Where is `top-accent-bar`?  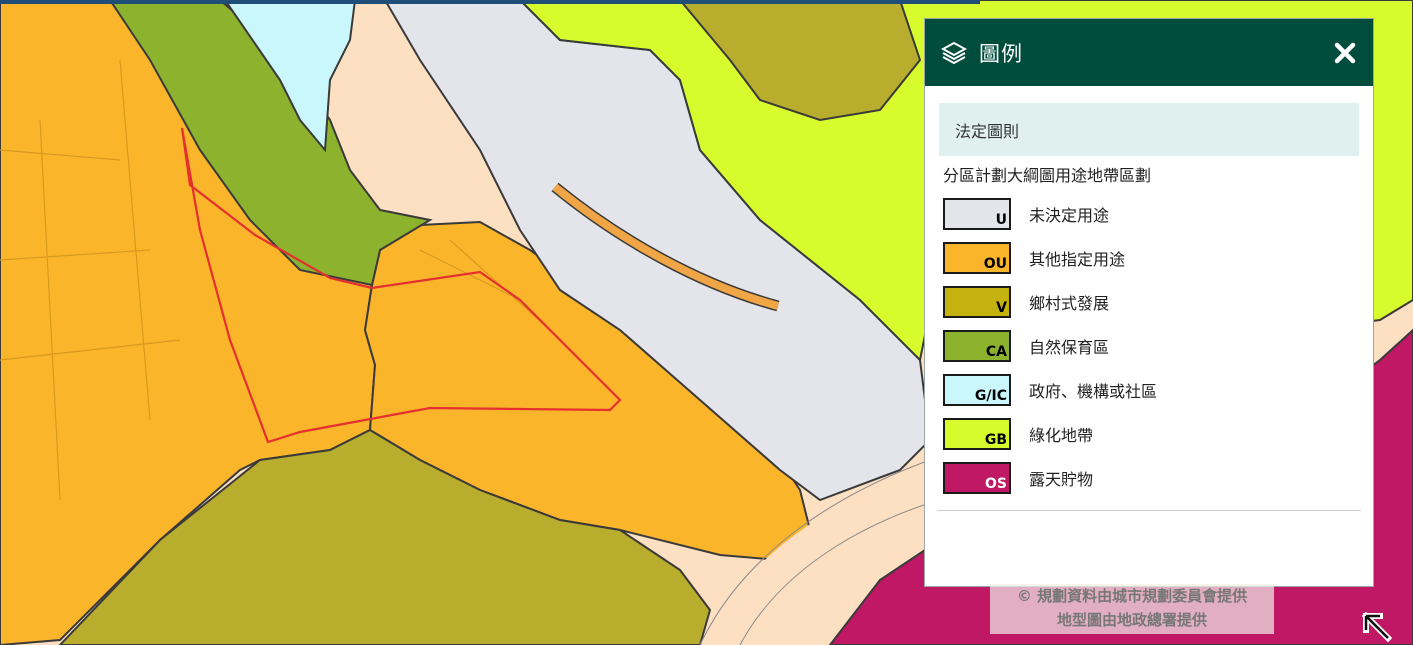
top-accent-bar is located at coordinates (490, 2).